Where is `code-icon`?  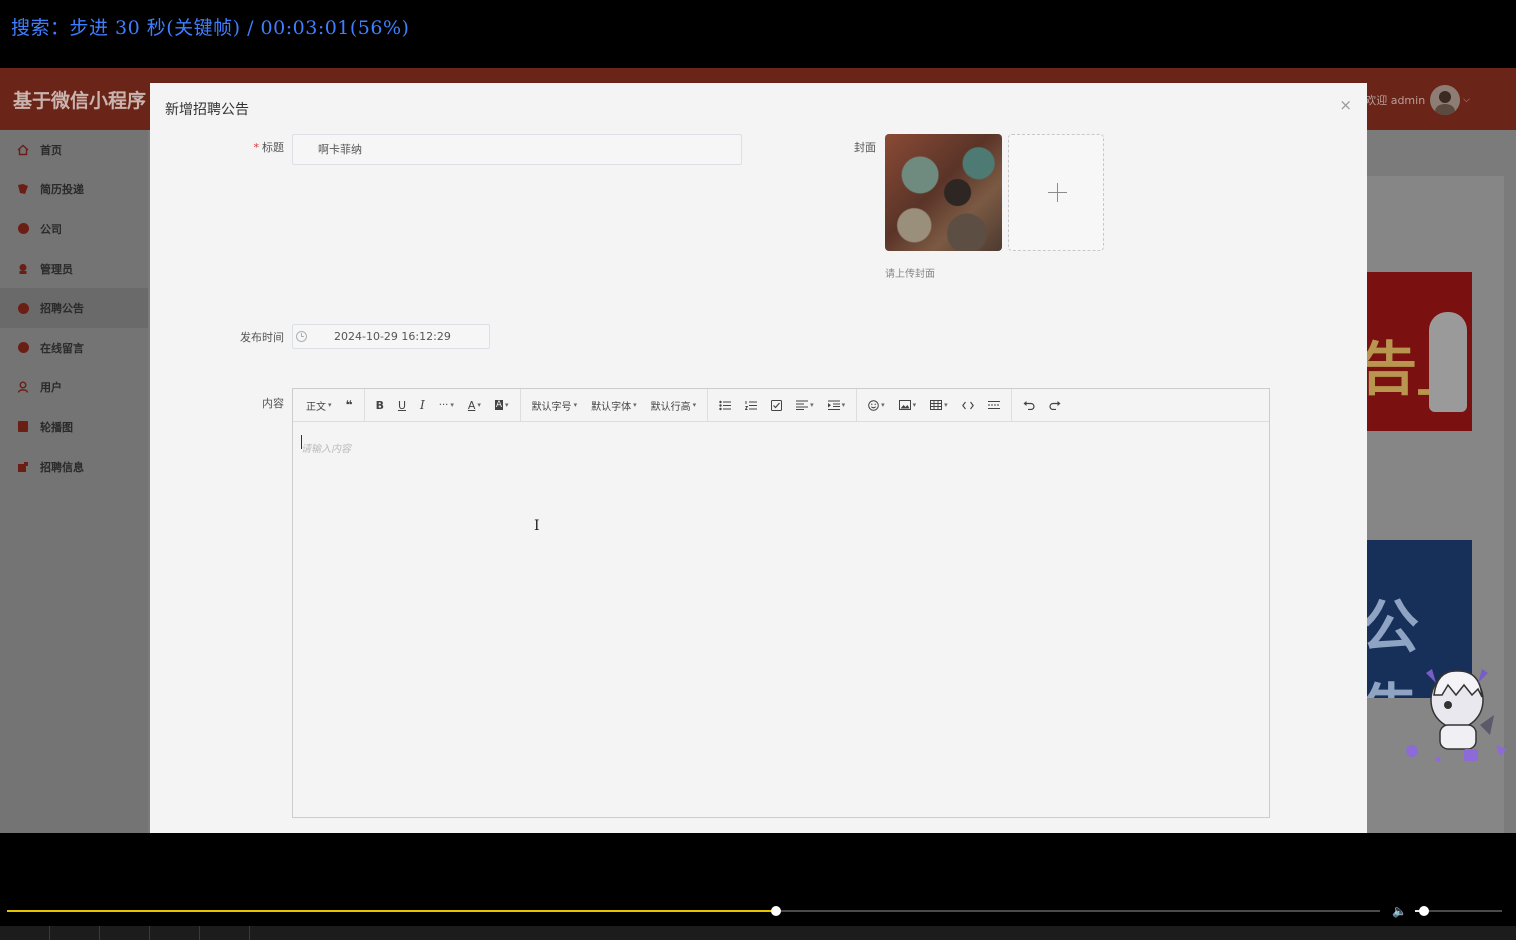
code-icon is located at coordinates (967, 405).